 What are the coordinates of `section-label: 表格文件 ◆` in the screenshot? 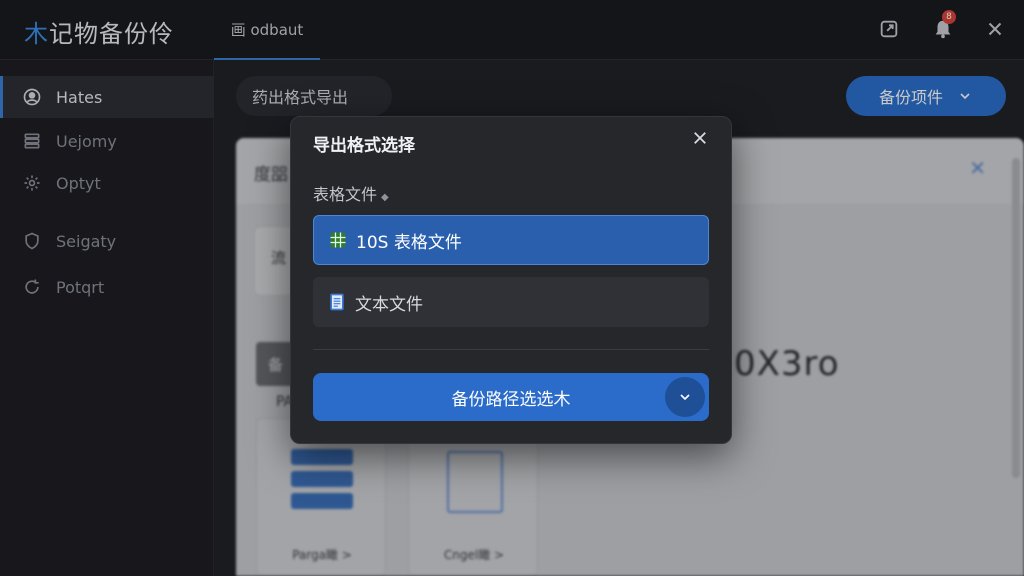 It's located at (351, 193).